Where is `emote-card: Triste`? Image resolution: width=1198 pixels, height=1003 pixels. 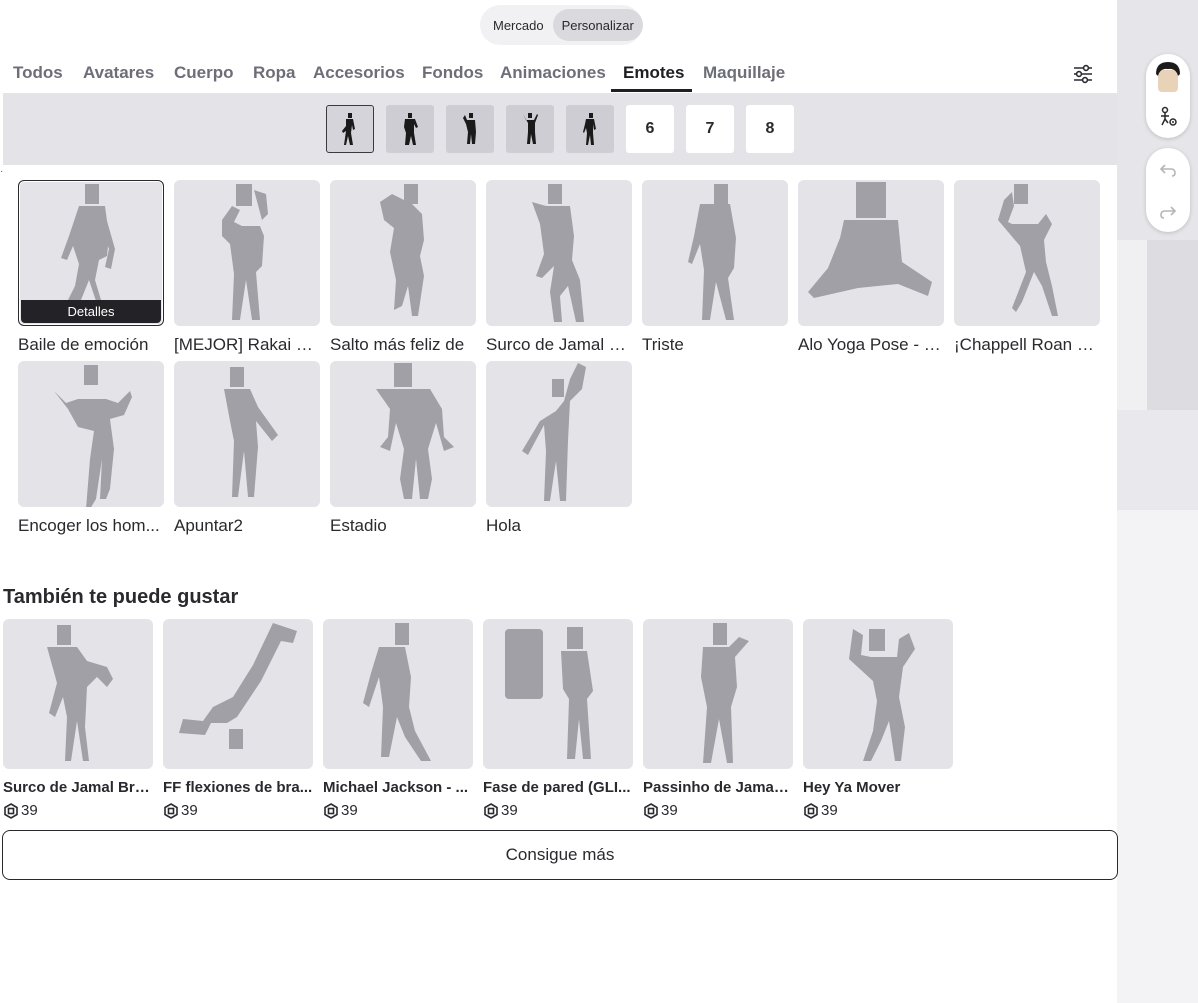 emote-card: Triste is located at coordinates (715, 267).